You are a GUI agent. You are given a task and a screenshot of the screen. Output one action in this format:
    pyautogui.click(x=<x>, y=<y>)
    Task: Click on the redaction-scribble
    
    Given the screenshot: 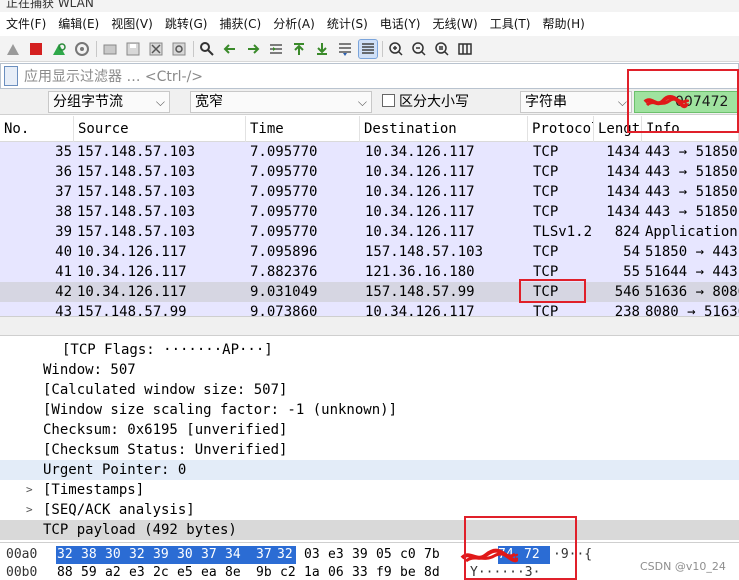 What is the action you would take?
    pyautogui.click(x=666, y=102)
    